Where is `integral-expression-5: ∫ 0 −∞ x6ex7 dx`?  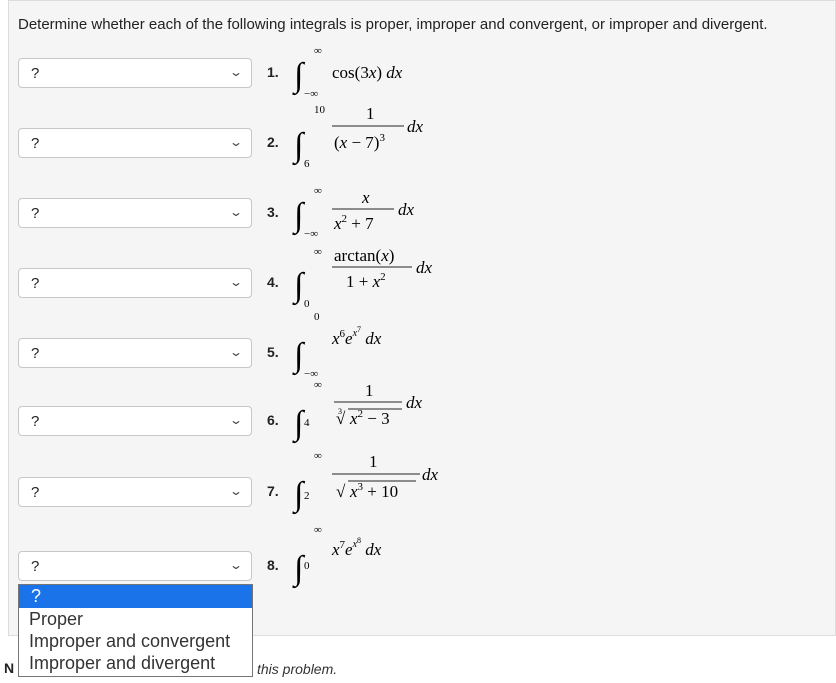 integral-expression-5: ∫ 0 −∞ x6ex7 dx is located at coordinates (390, 345).